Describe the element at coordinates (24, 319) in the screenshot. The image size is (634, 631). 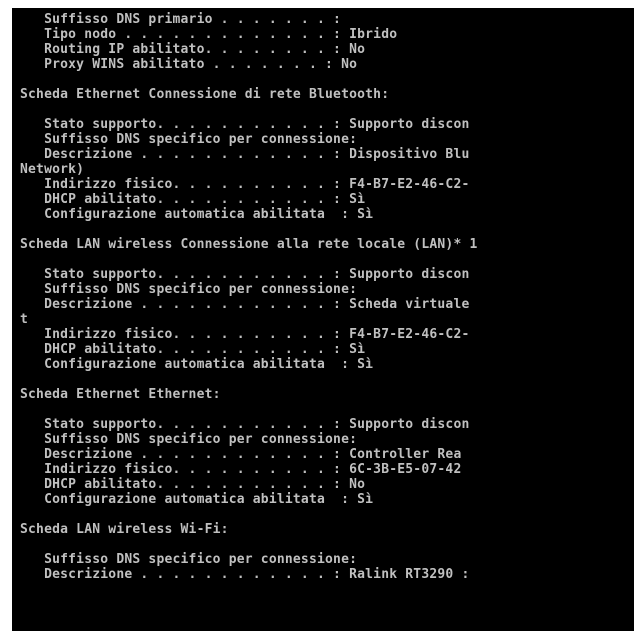
I see `console-line: t` at that location.